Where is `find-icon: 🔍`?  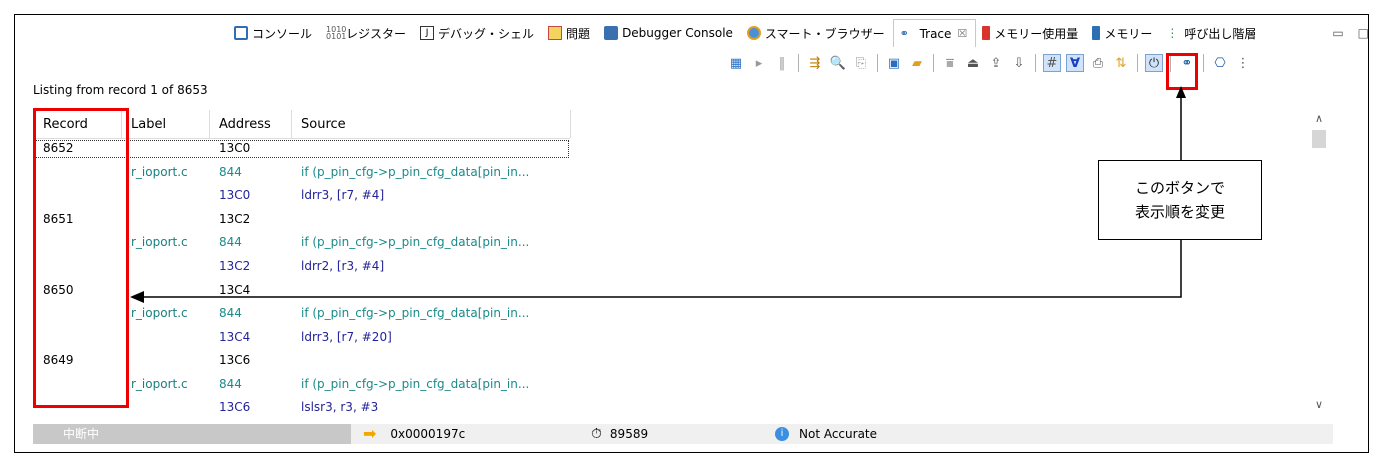 find-icon: 🔍 is located at coordinates (838, 63).